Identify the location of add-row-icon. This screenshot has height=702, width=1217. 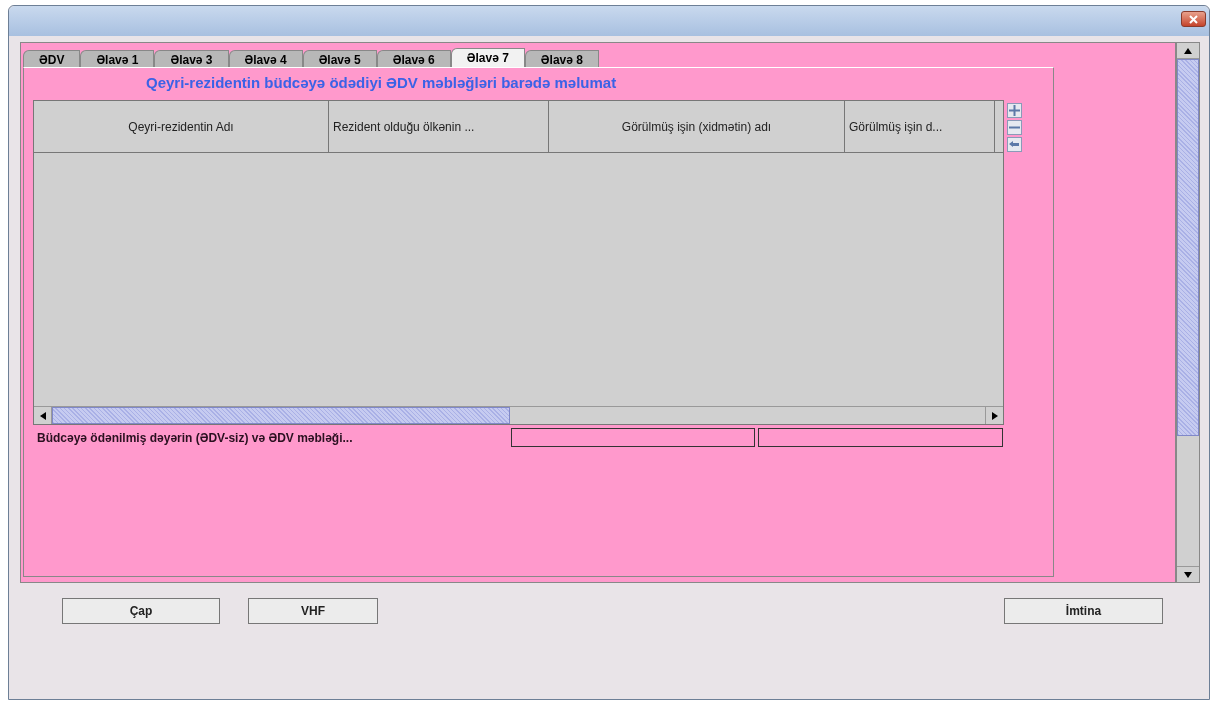
(1014, 110).